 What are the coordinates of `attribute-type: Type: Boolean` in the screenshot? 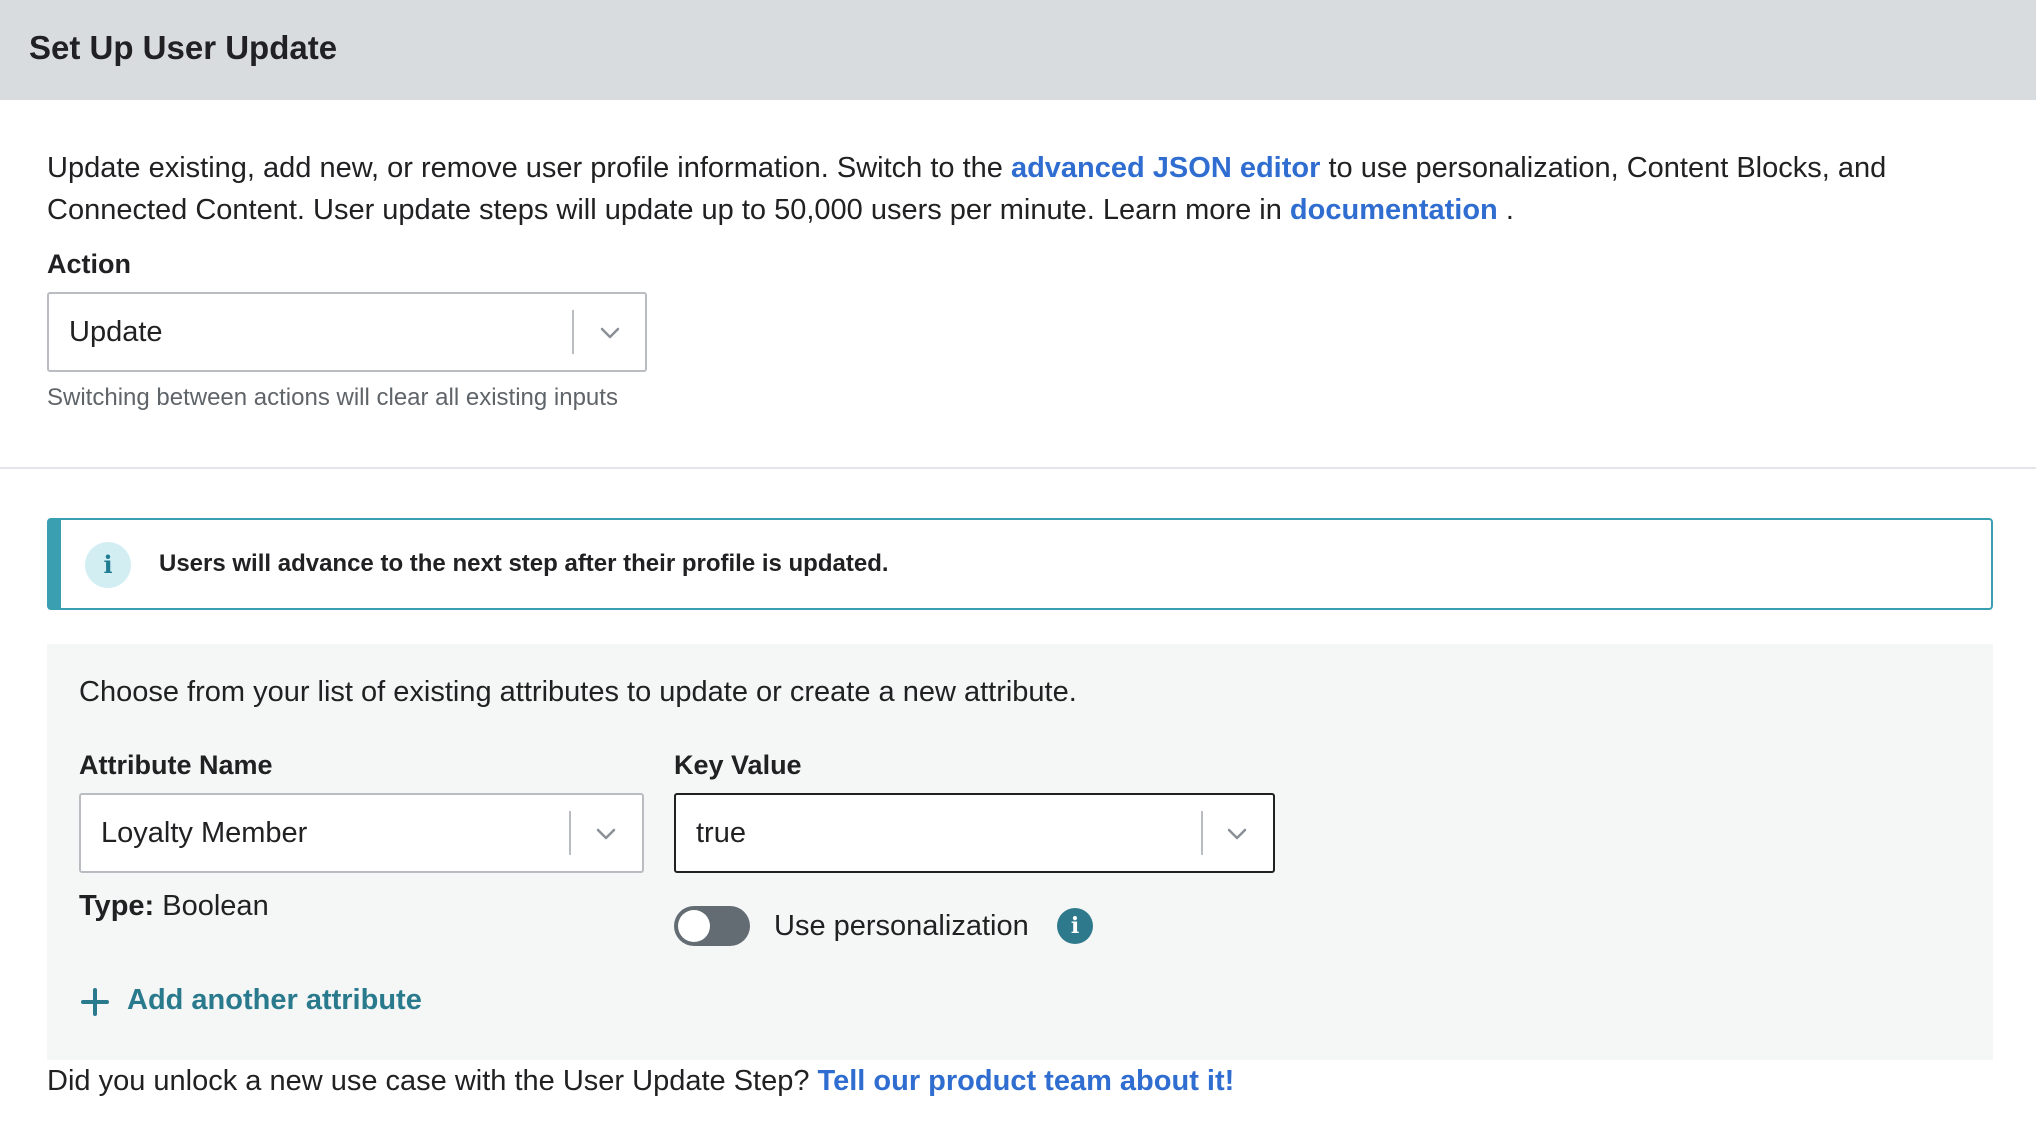 It's located at (174, 906).